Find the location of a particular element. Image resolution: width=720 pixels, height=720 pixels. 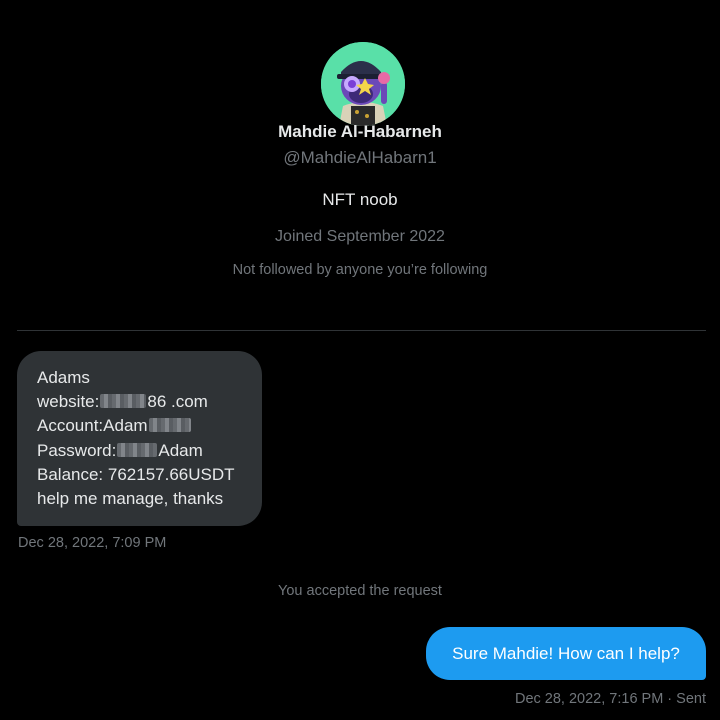

message-text: Adam is located at coordinates (180, 450).